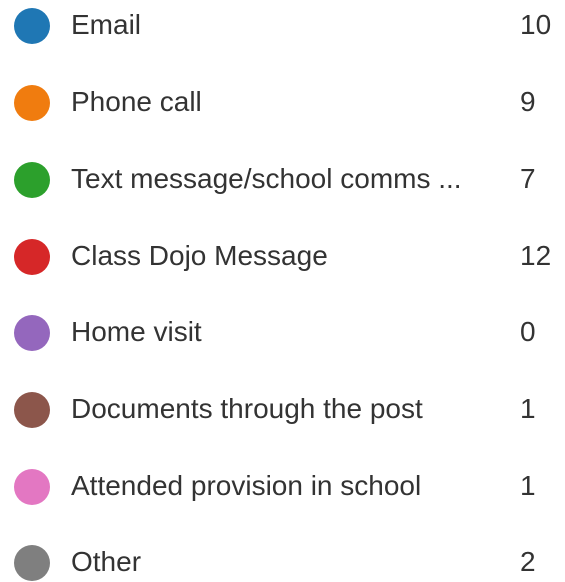  Describe the element at coordinates (528, 101) in the screenshot. I see `legend-count: 9` at that location.